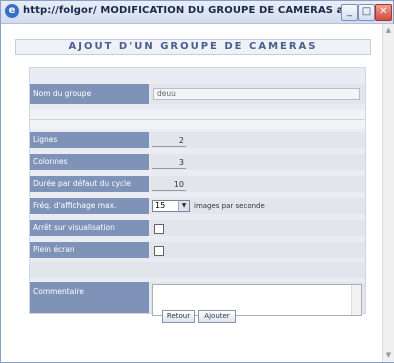 Image resolution: width=394 pixels, height=363 pixels. What do you see at coordinates (89, 206) in the screenshot?
I see `display-freq-label: Fréq. d'affichage max.` at bounding box center [89, 206].